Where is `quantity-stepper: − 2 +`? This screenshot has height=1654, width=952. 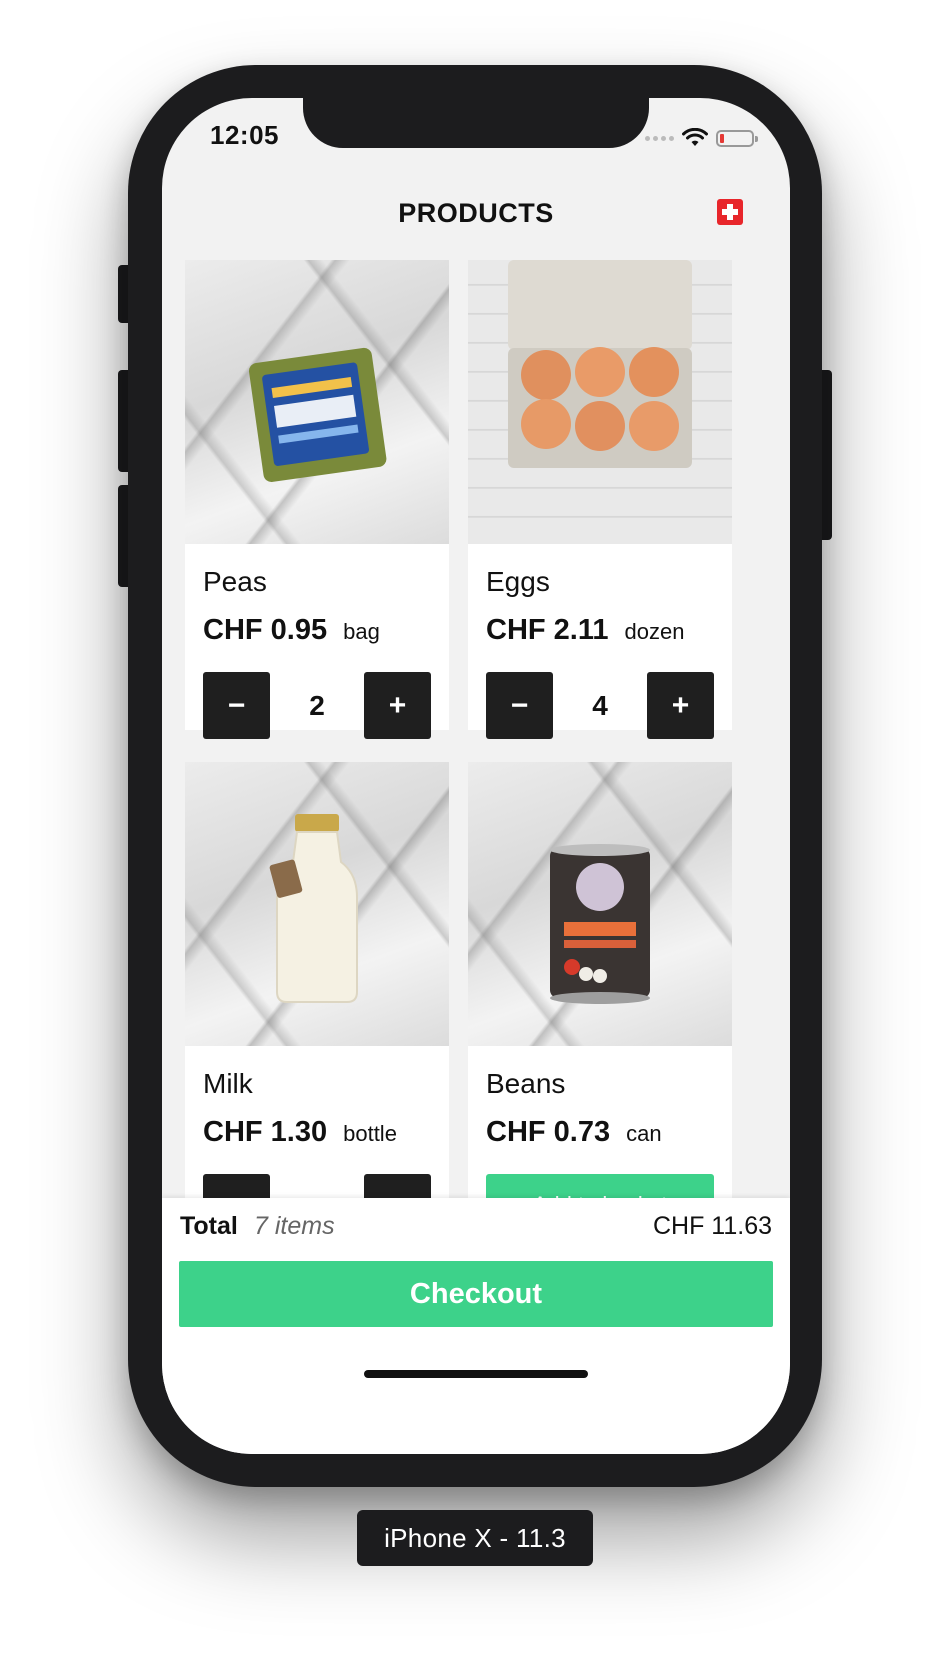
quantity-stepper: − 2 + is located at coordinates (317, 706).